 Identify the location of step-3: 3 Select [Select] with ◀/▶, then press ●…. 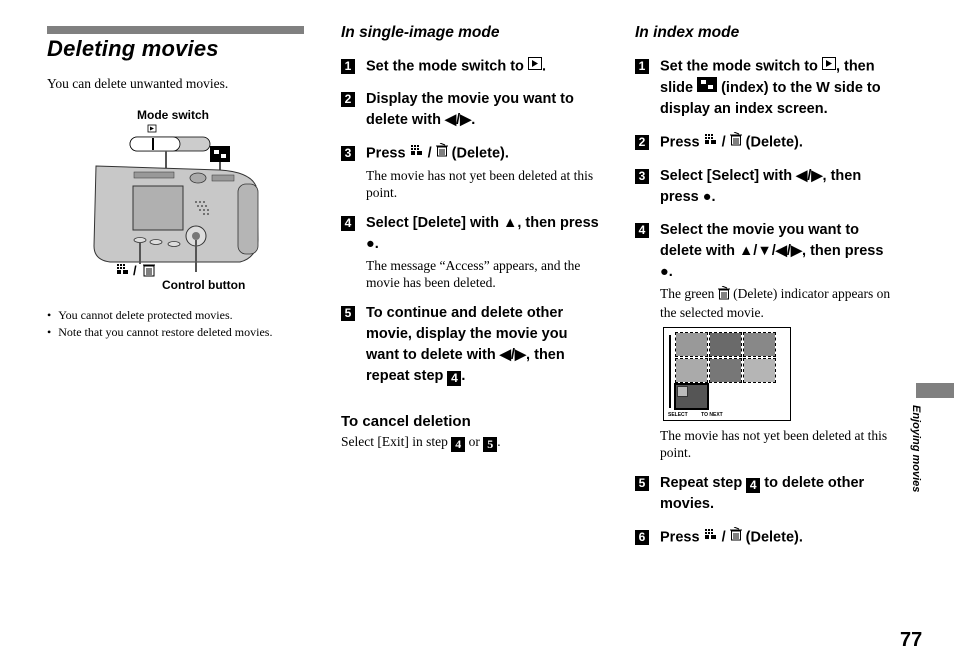
(767, 187).